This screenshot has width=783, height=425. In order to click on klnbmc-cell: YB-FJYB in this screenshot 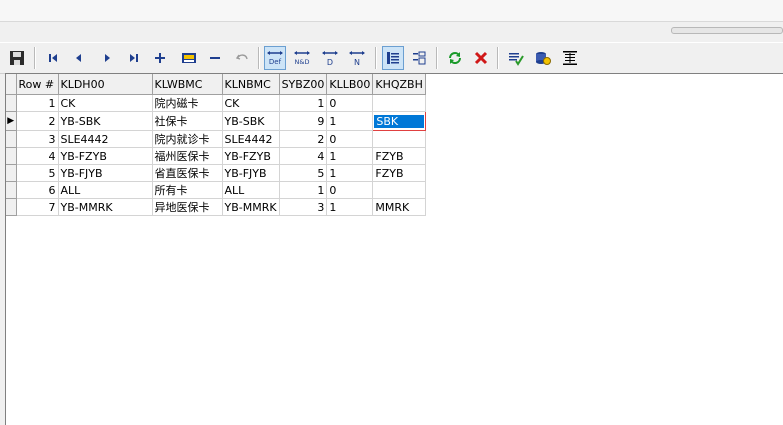, I will do `click(251, 173)`.